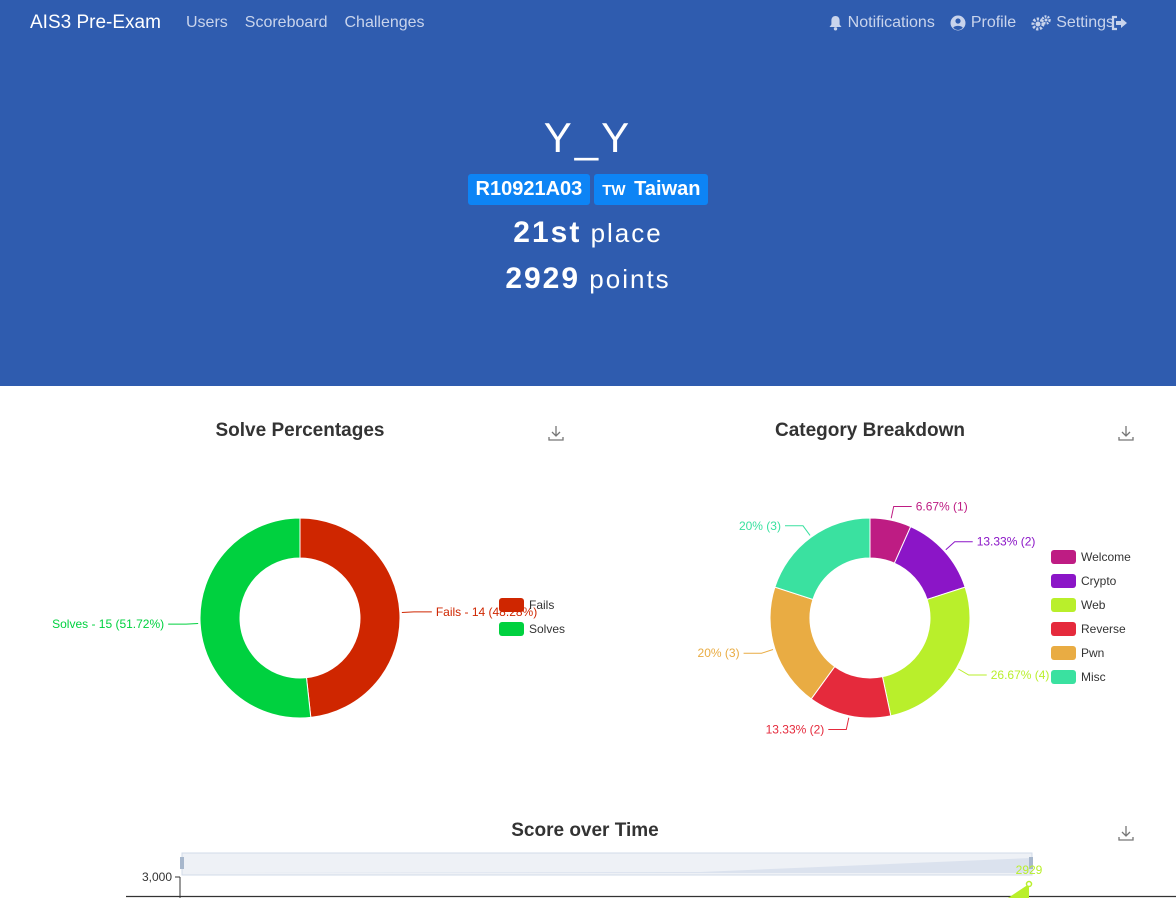  Describe the element at coordinates (797, 530) in the screenshot. I see `cat-pie-leader-misc` at that location.